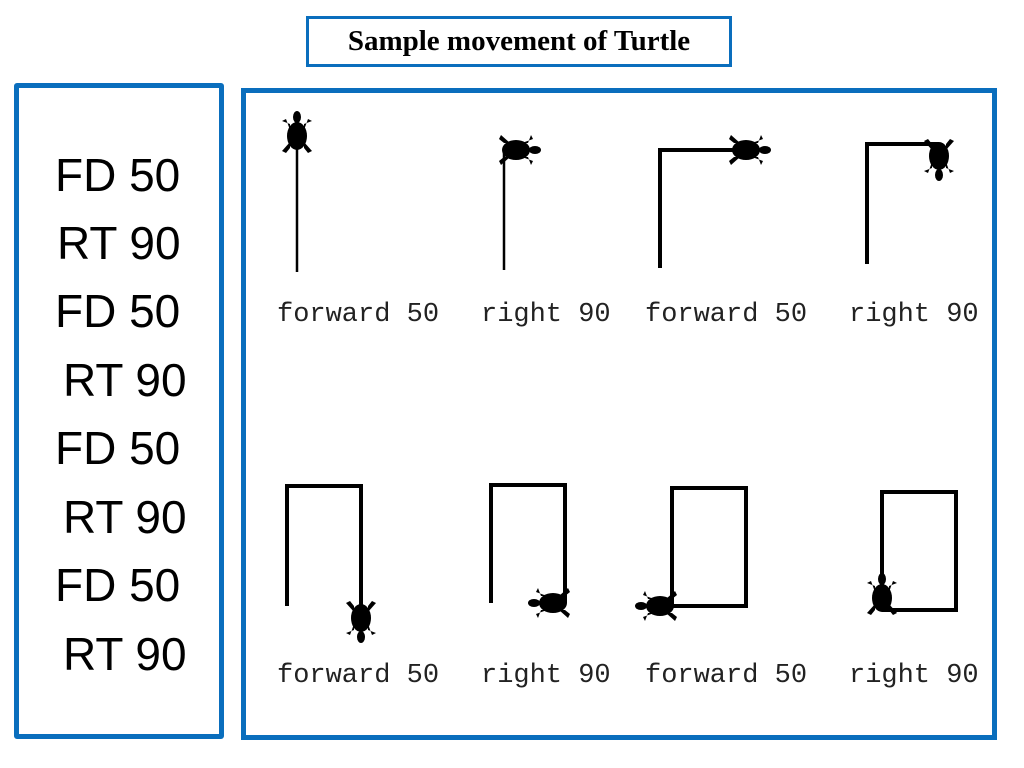 This screenshot has width=1024, height=768. Describe the element at coordinates (125, 380) in the screenshot. I see `command-4: RT 90` at that location.